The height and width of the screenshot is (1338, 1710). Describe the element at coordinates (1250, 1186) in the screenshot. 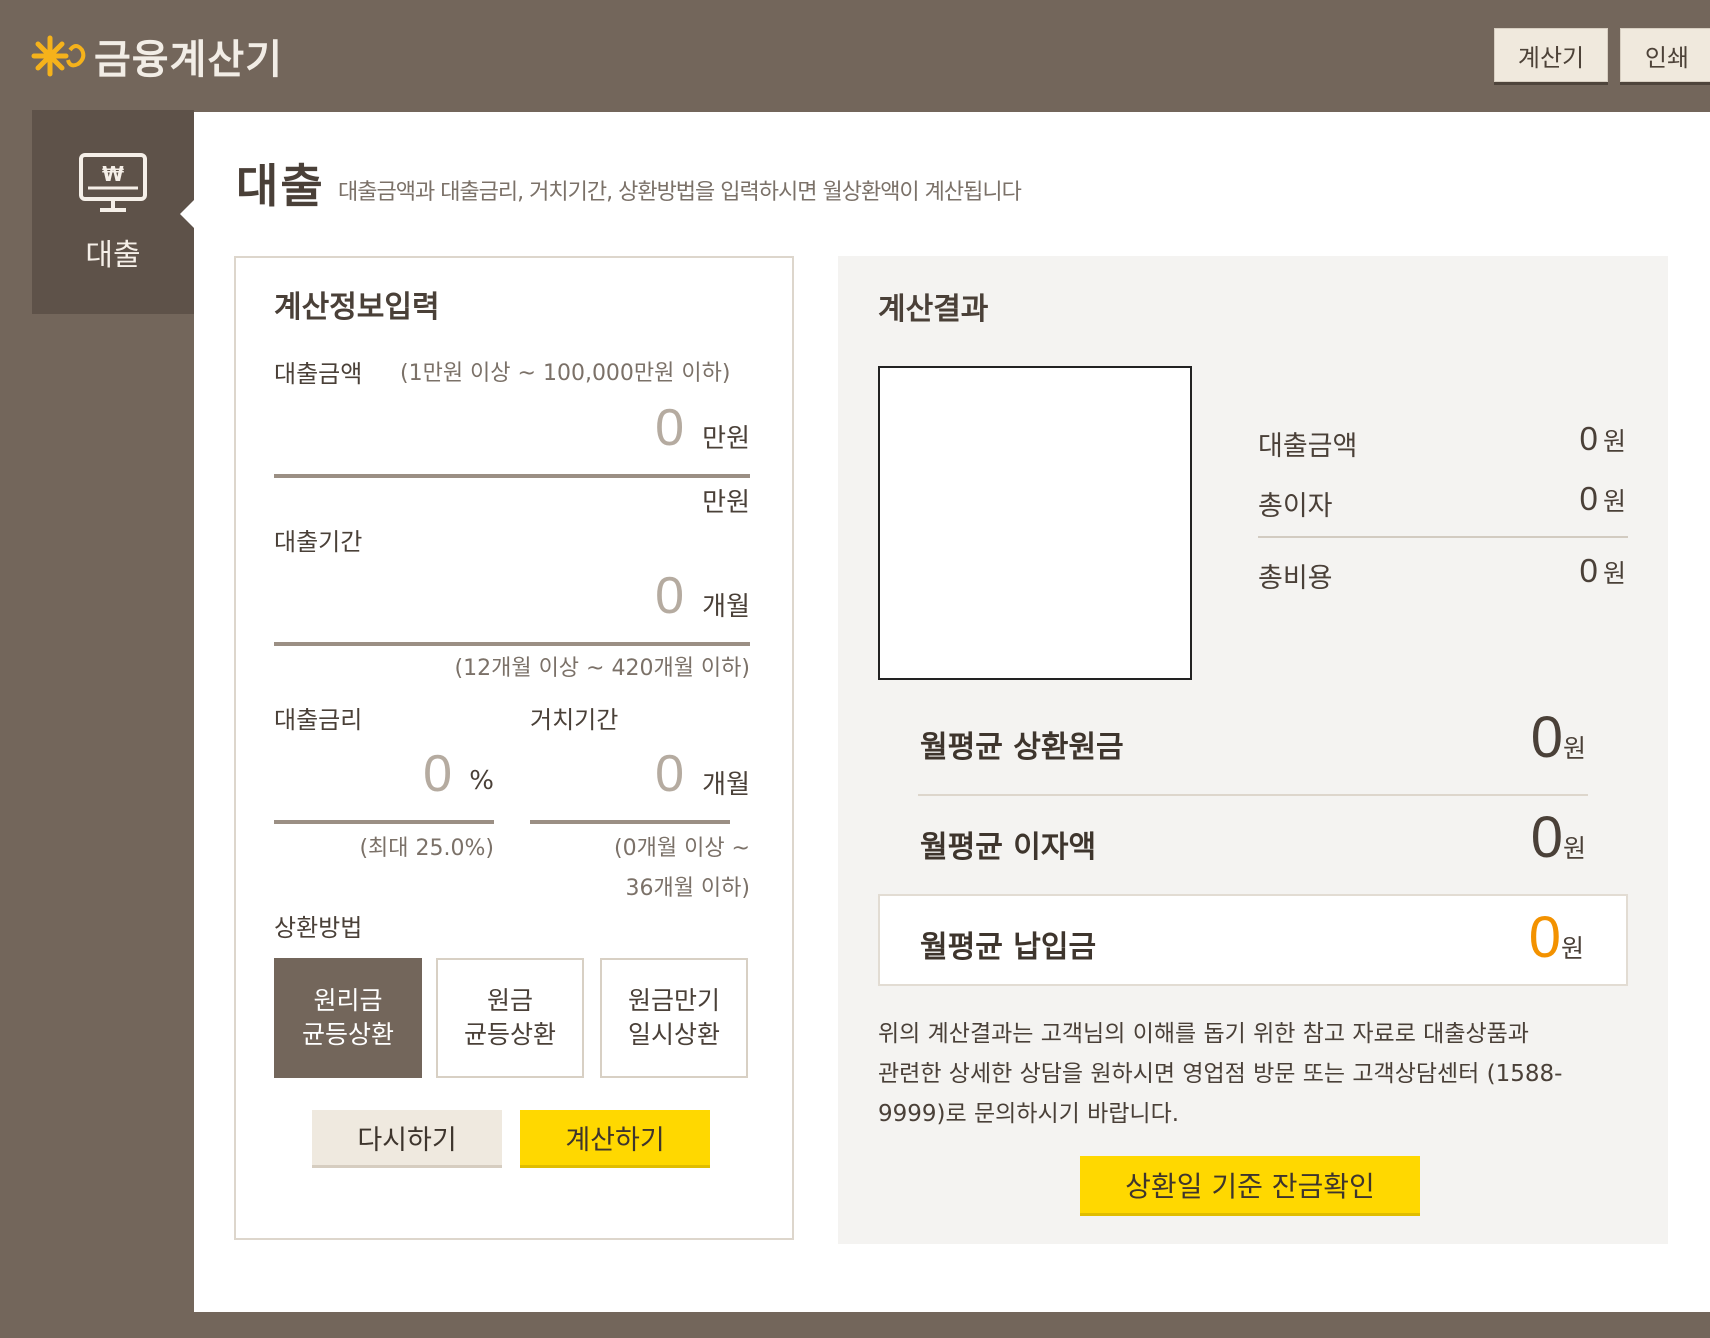

I see `balance-check-button: 상환일 기준 잔금확인` at that location.